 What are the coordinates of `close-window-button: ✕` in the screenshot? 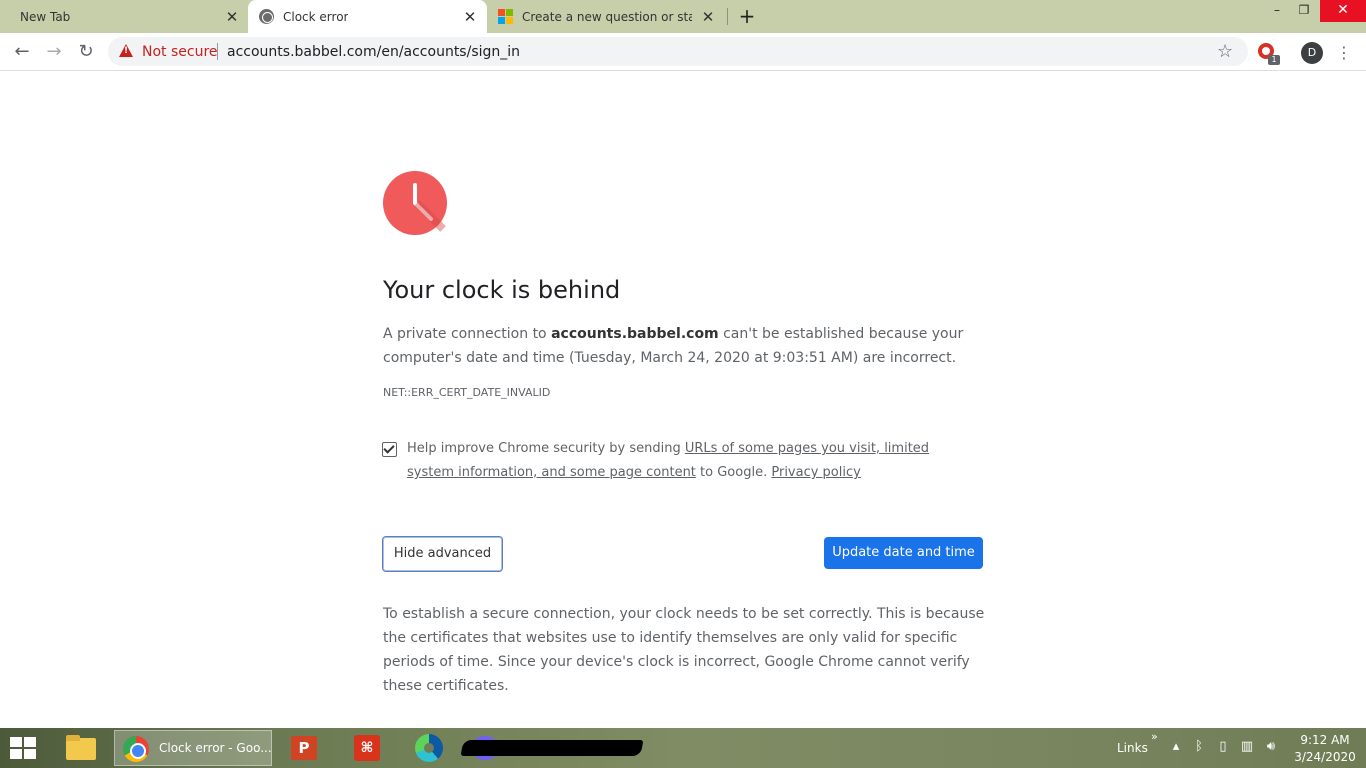 It's located at (1343, 11).